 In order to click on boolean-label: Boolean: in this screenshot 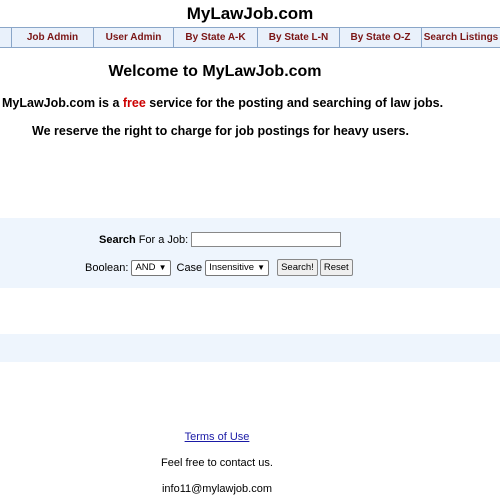, I will do `click(107, 267)`.